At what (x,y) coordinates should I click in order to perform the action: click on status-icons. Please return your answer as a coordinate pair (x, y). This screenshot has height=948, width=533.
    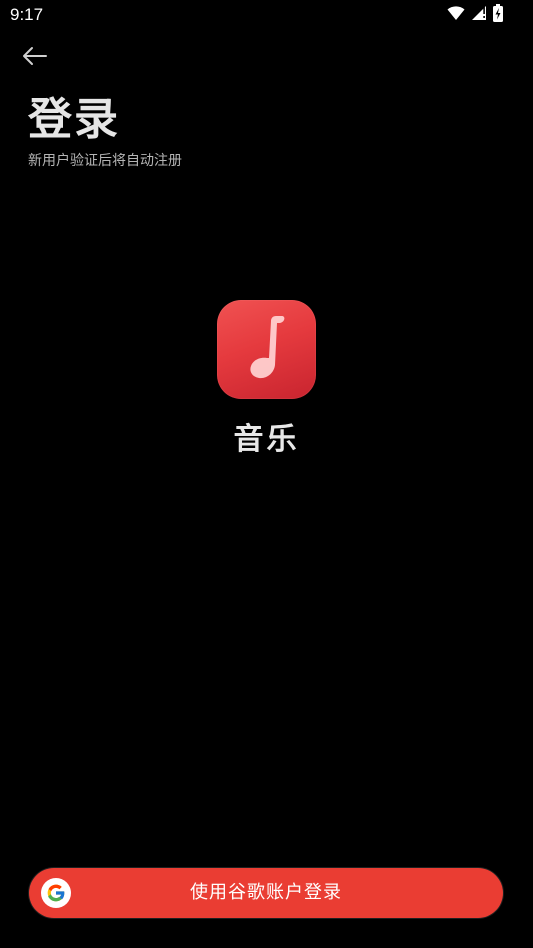
    Looking at the image, I should click on (475, 15).